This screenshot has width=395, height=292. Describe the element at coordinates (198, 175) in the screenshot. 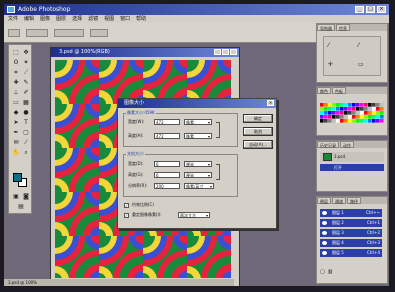

I see `doc-height-unit-select: 厘米` at that location.